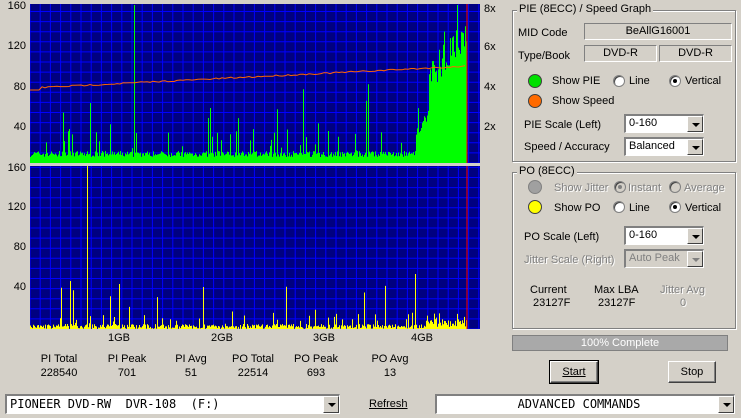 This screenshot has height=418, width=741. Describe the element at coordinates (548, 290) in the screenshot. I see `current-label: Current` at that location.